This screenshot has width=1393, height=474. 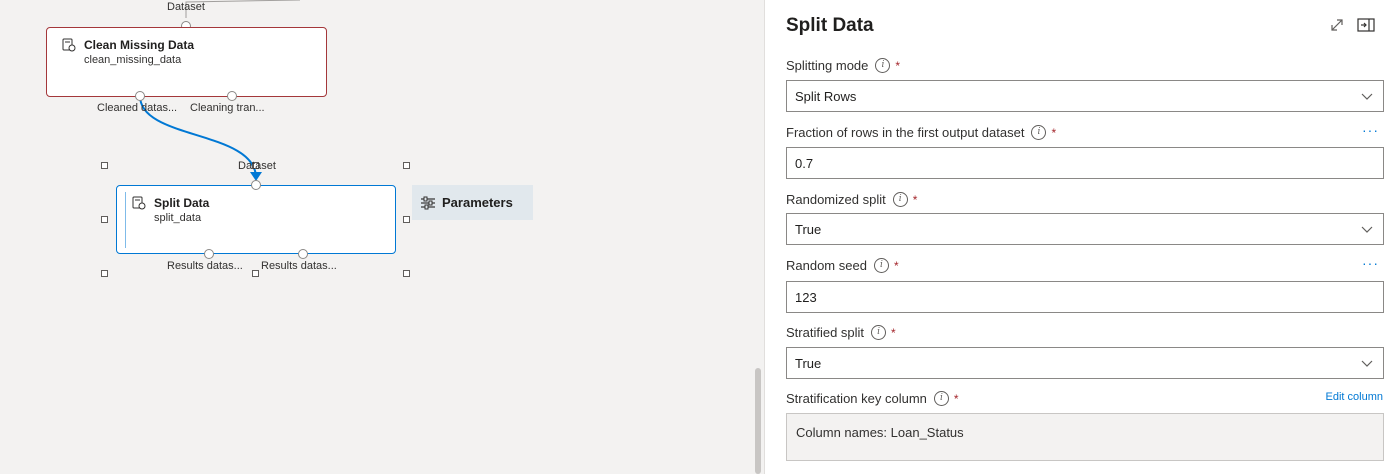 I want to click on randomized-split-dropdown: True, so click(x=1085, y=229).